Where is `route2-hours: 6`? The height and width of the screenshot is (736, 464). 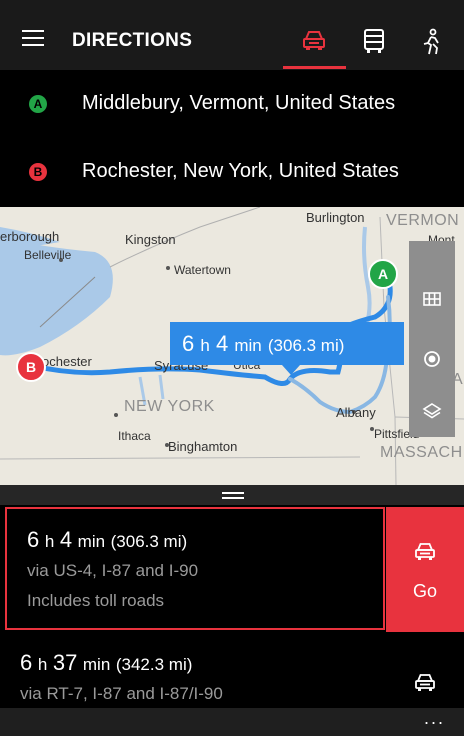 route2-hours: 6 is located at coordinates (26, 662).